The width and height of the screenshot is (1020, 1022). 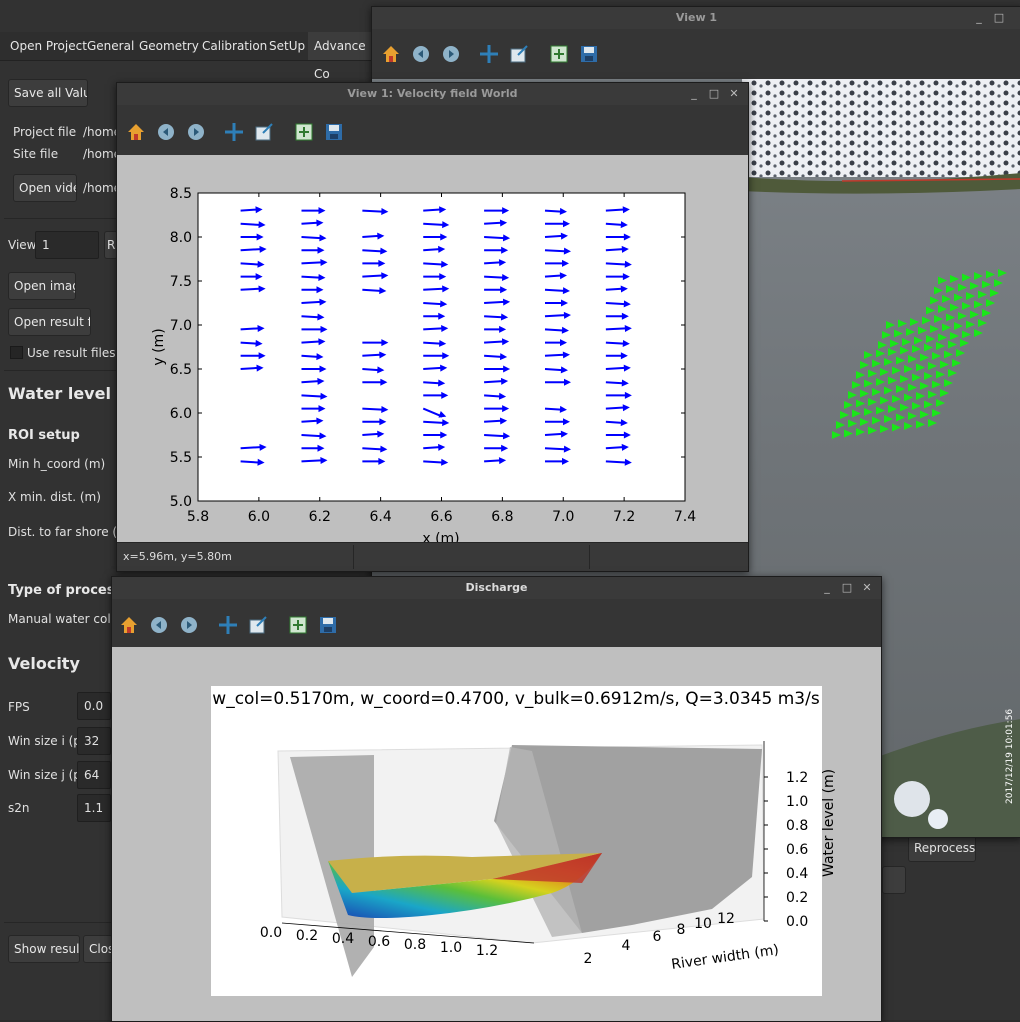 I want to click on tab-general: General, so click(x=110, y=46).